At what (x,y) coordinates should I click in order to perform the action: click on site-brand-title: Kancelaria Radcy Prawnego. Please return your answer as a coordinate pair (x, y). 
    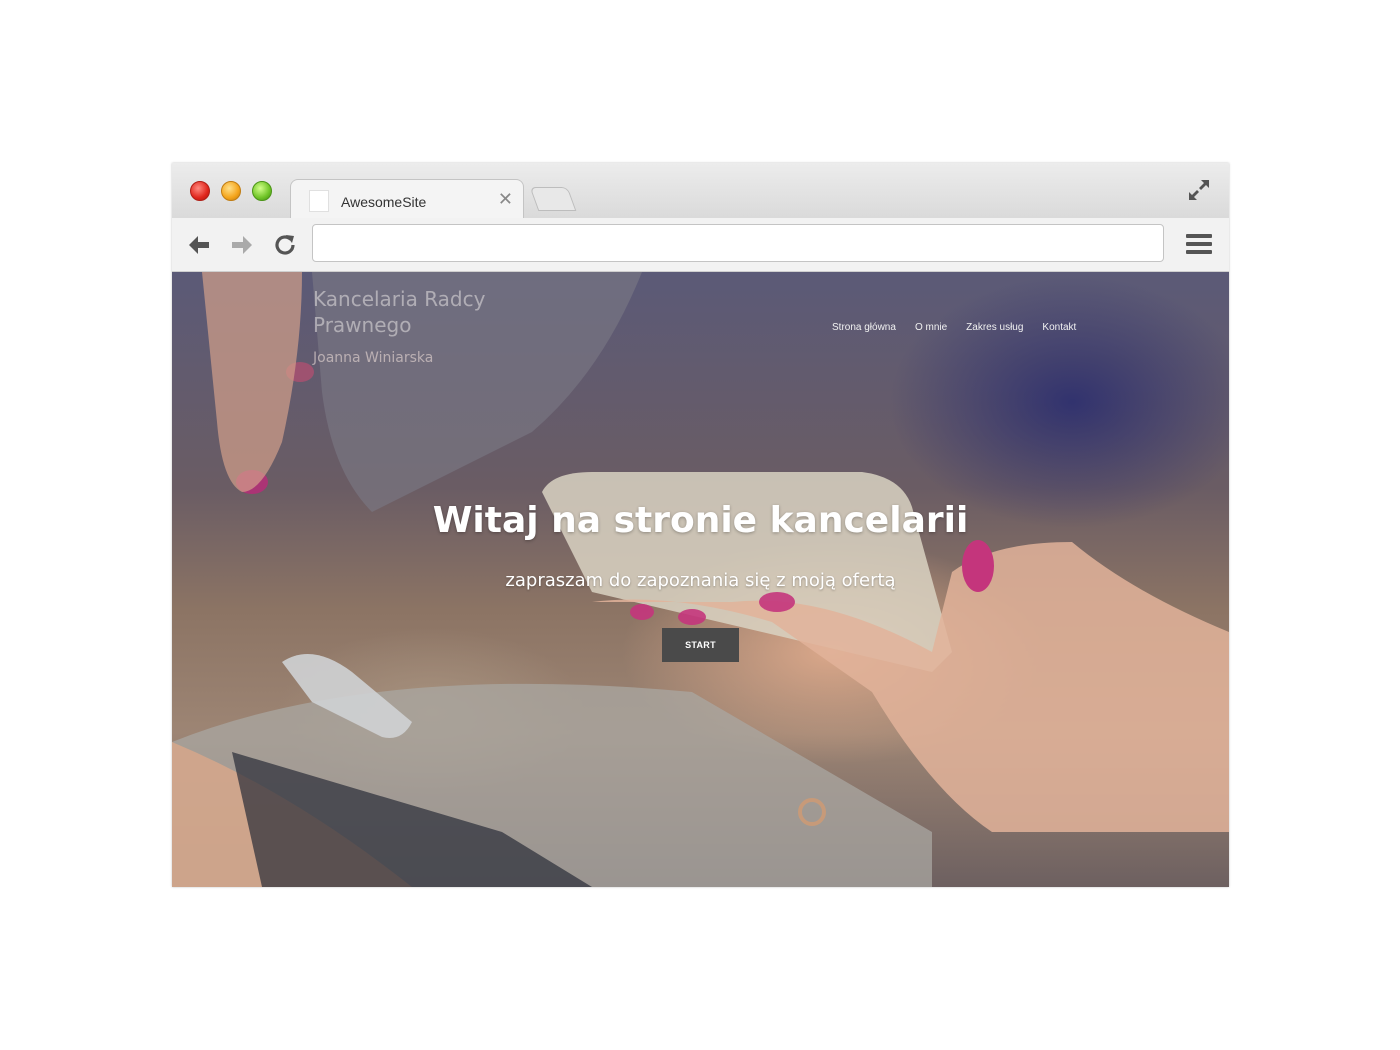
    Looking at the image, I should click on (418, 312).